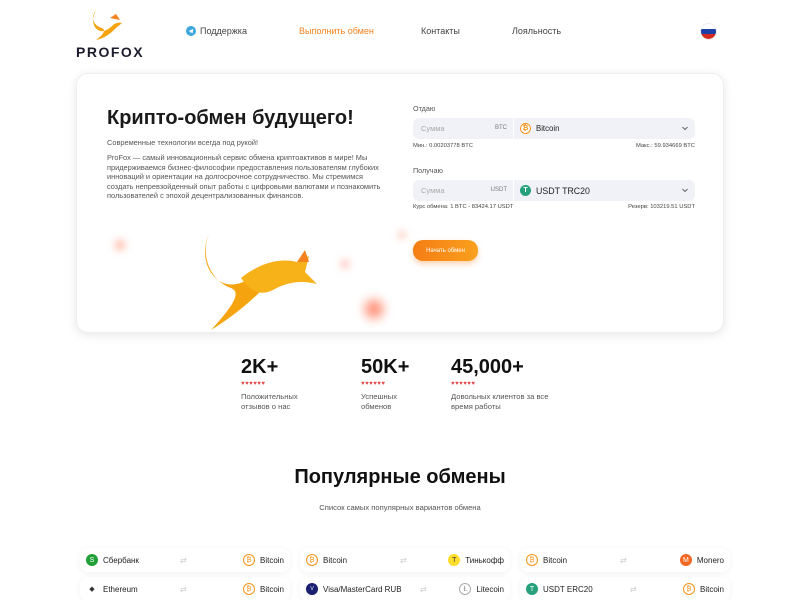  I want to click on logo-text: PROFOX, so click(110, 52).